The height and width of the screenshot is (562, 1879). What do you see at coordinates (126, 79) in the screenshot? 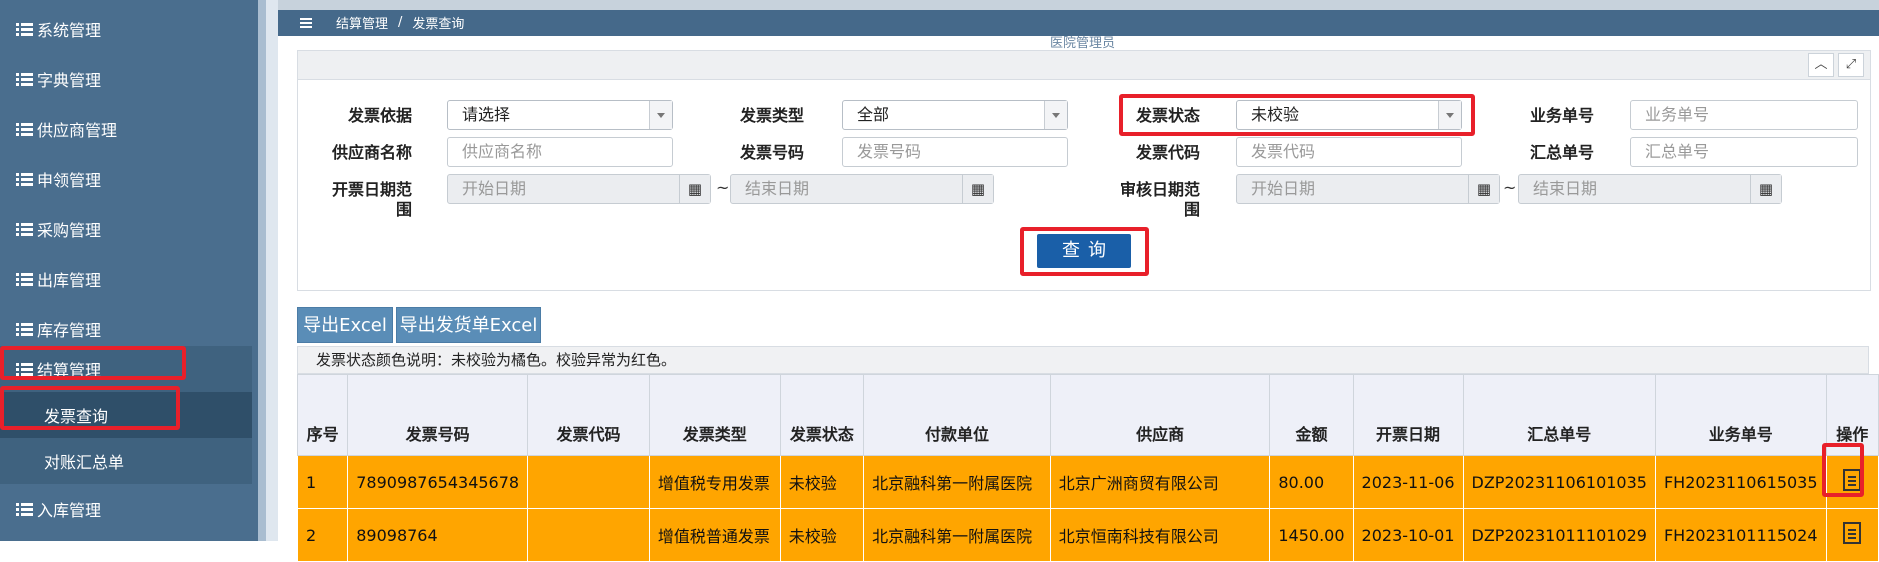
I see `sidebar-item-dictionary: 字典管理` at bounding box center [126, 79].